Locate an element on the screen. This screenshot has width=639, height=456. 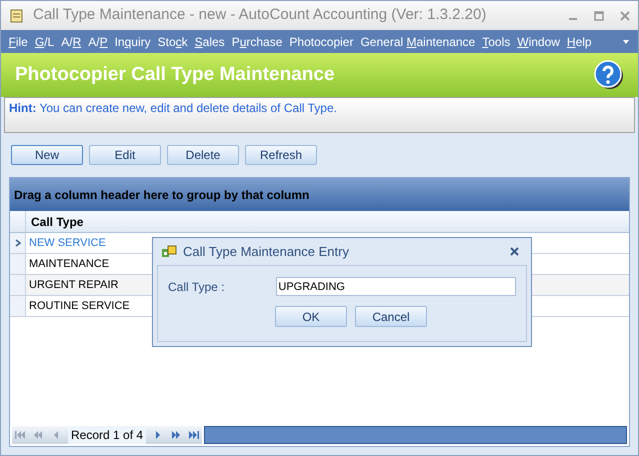
menu-item: General Maintenance is located at coordinates (417, 41).